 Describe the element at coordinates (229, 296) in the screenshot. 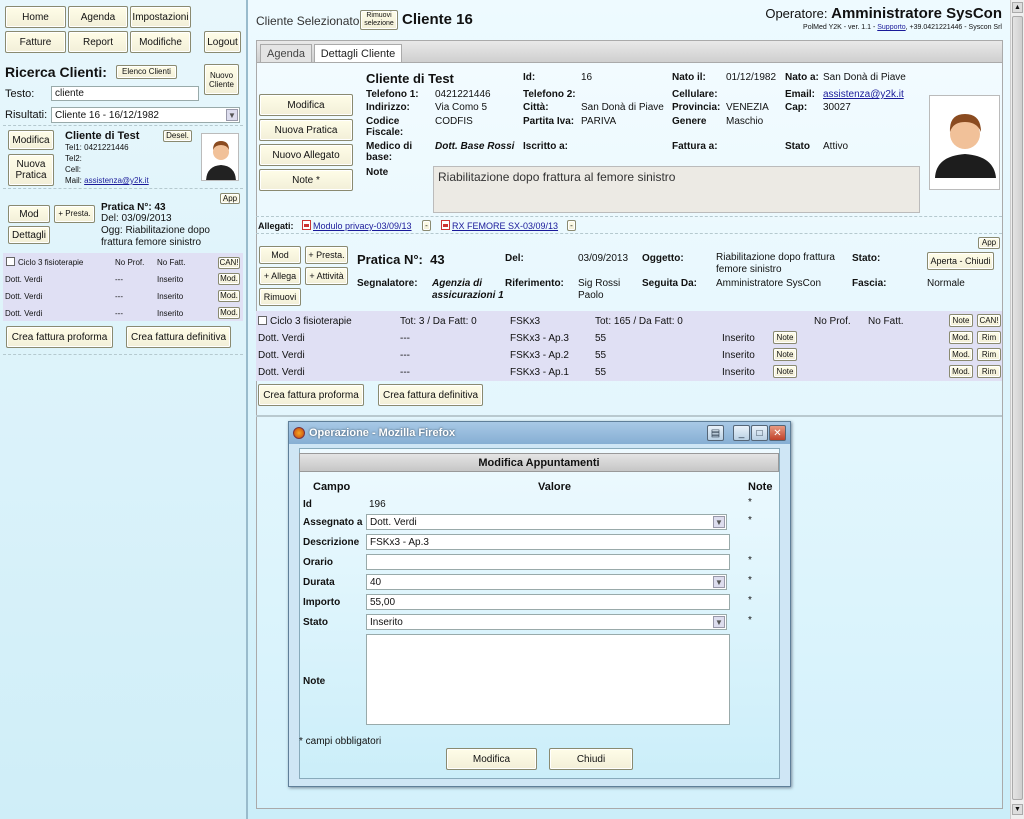

I see `left-row2-mod-button: Mod.` at that location.